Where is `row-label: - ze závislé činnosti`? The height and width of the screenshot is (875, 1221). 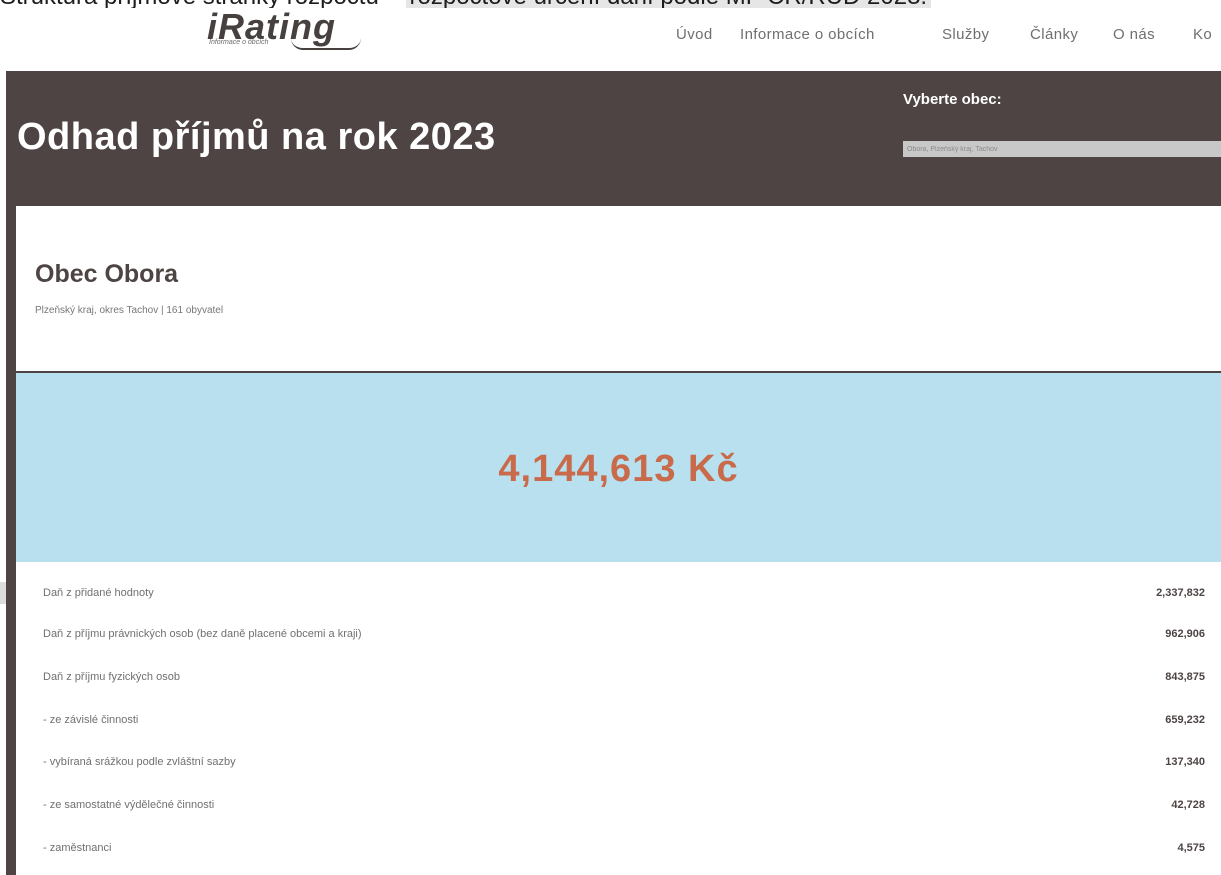
row-label: - ze závislé činnosti is located at coordinates (91, 720).